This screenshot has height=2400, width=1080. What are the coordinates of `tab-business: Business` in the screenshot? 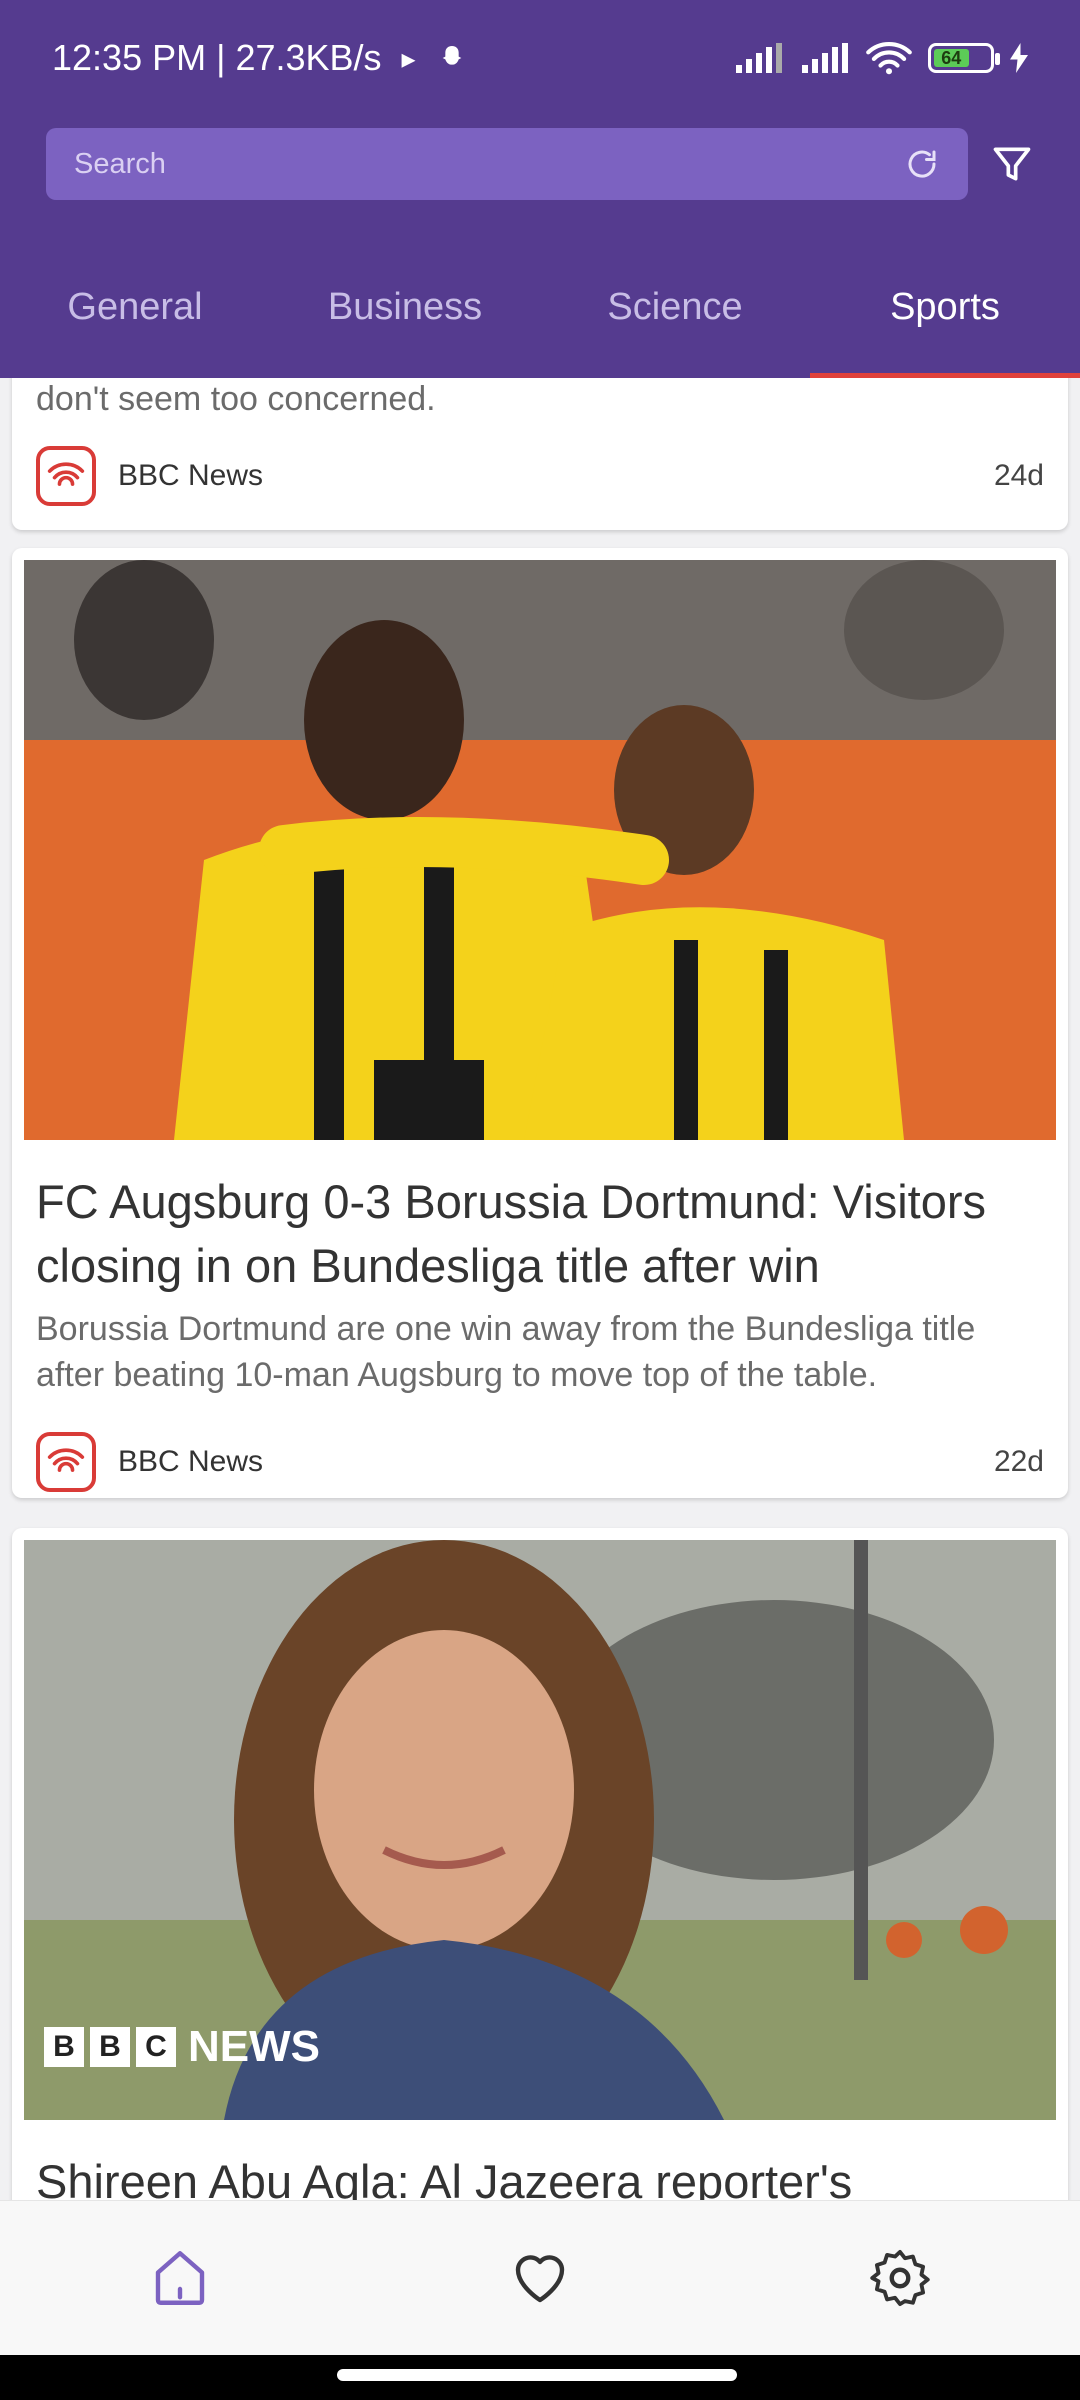 It's located at (405, 314).